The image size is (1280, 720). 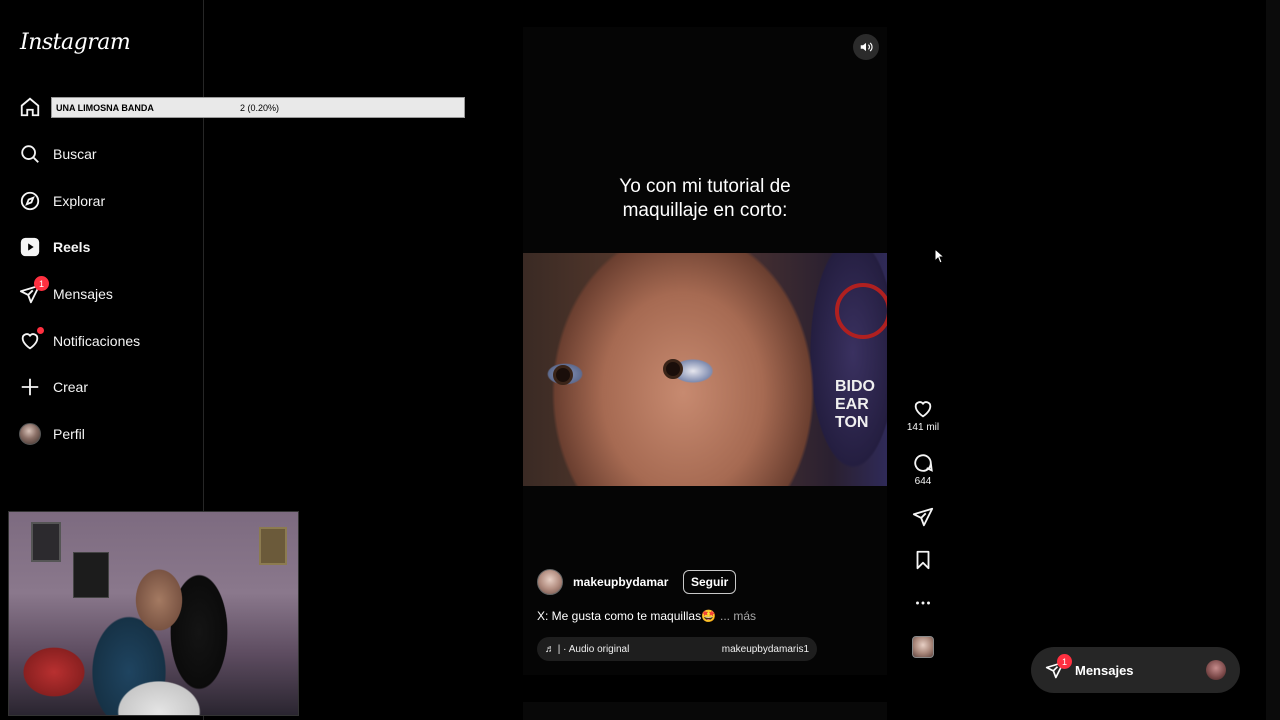 What do you see at coordinates (710, 582) in the screenshot?
I see `follow-button: Seguir` at bounding box center [710, 582].